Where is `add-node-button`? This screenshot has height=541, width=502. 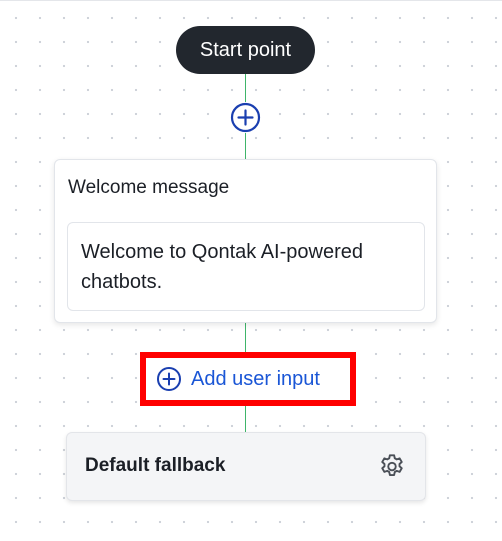
add-node-button is located at coordinates (245, 117).